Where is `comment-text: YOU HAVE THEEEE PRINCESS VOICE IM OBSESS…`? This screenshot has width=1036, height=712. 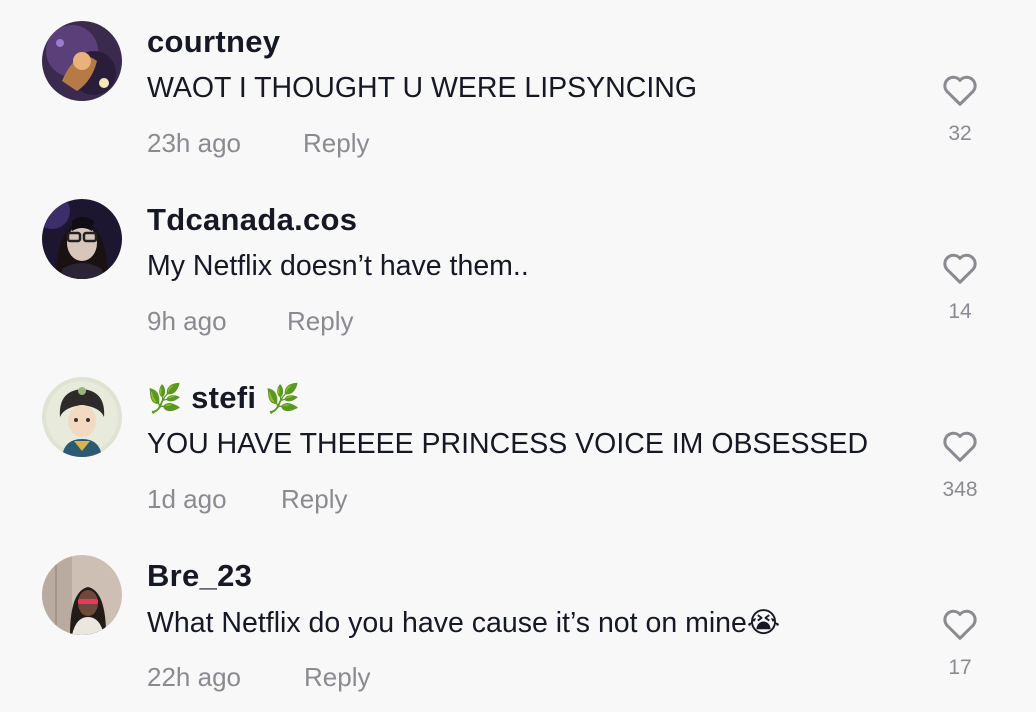 comment-text: YOU HAVE THEEEE PRINCESS VOICE IM OBSESS… is located at coordinates (508, 444).